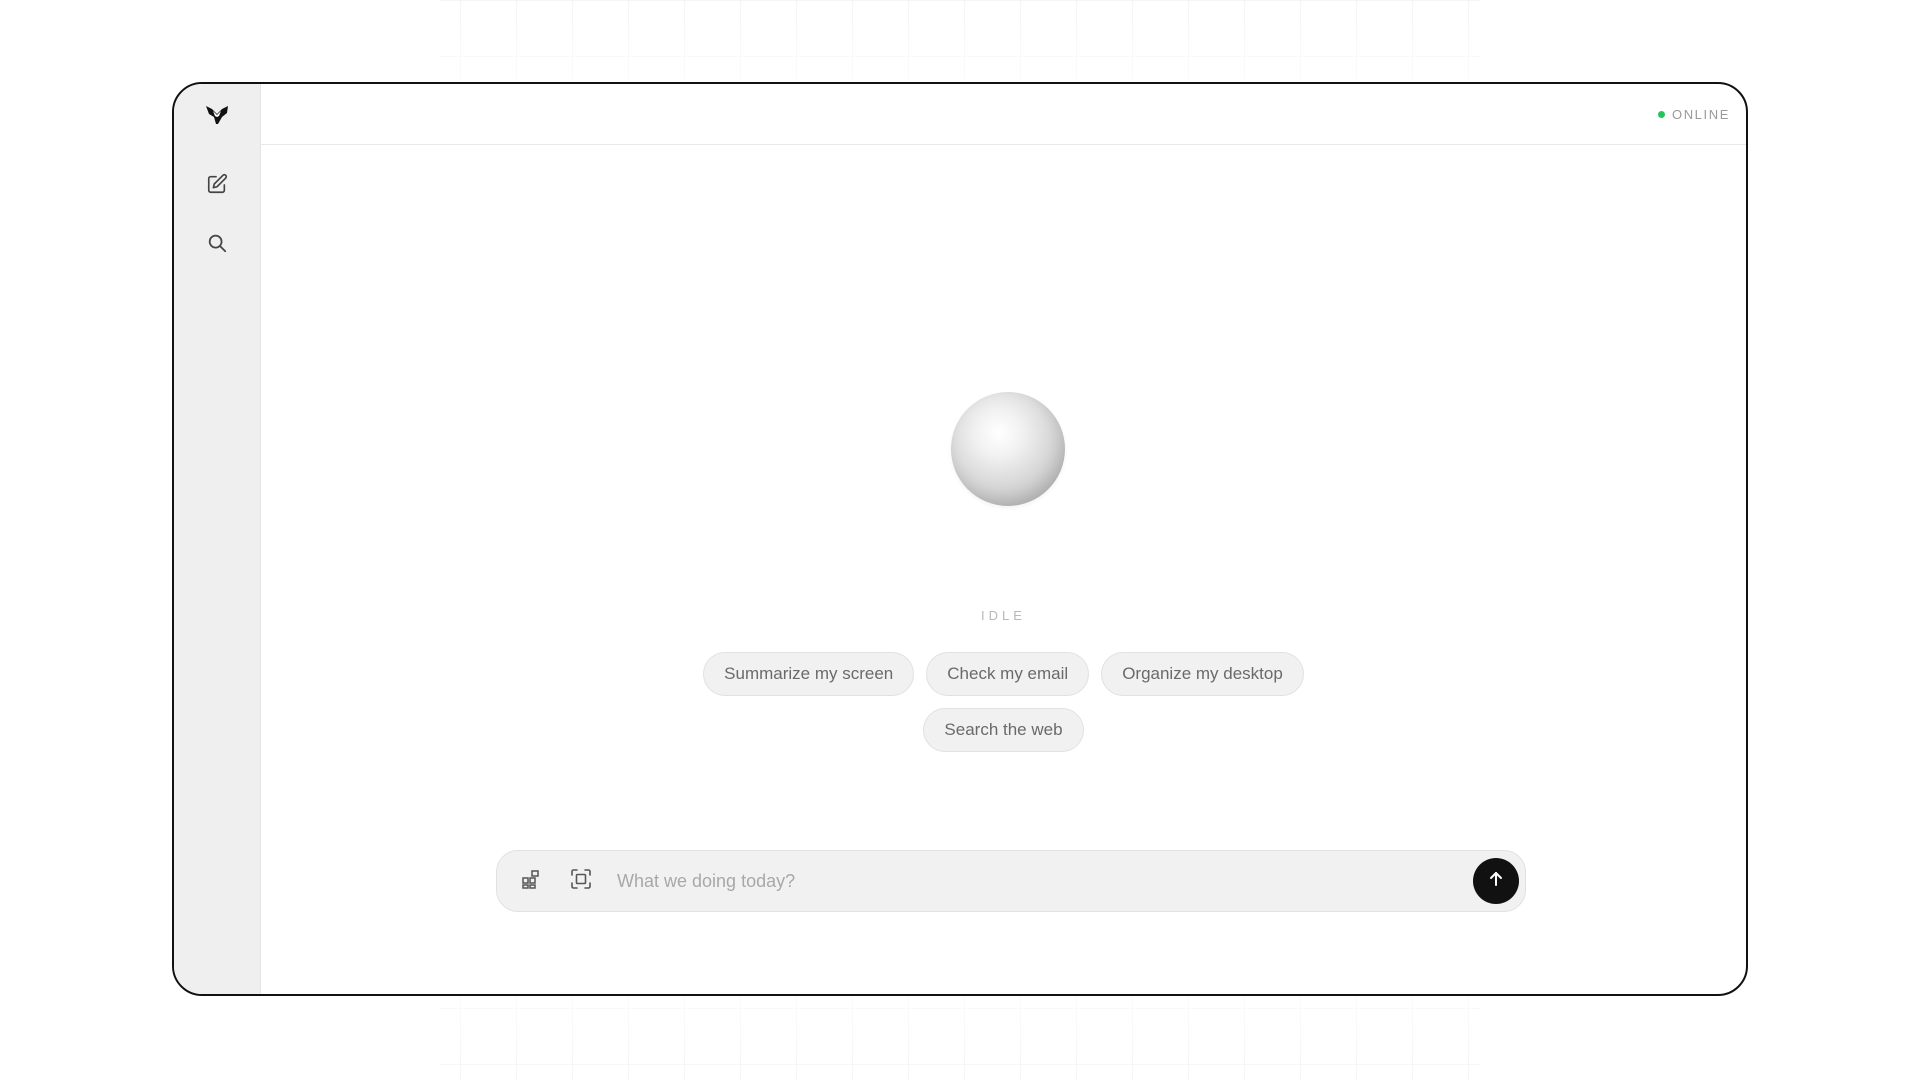  I want to click on assistant-state-label: IDLE, so click(1003, 615).